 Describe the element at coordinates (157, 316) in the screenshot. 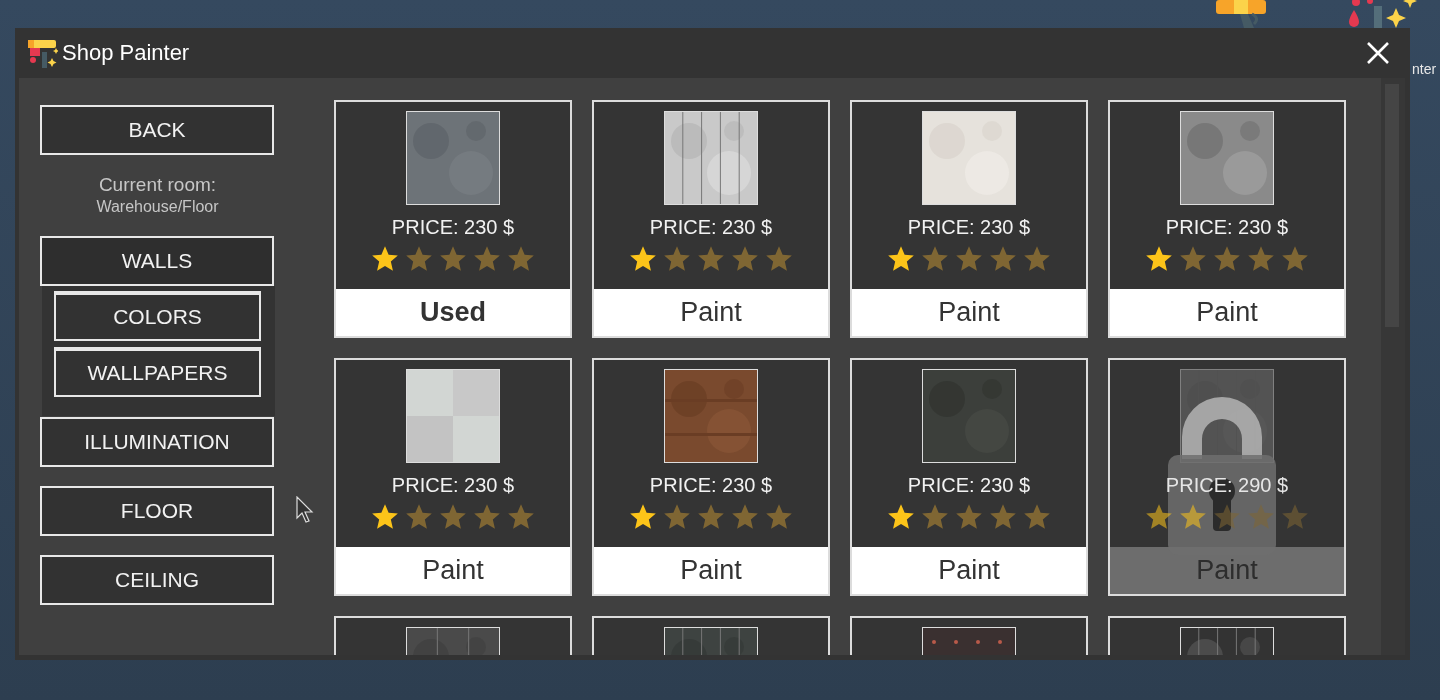

I see `submenu-button: COLORS` at that location.